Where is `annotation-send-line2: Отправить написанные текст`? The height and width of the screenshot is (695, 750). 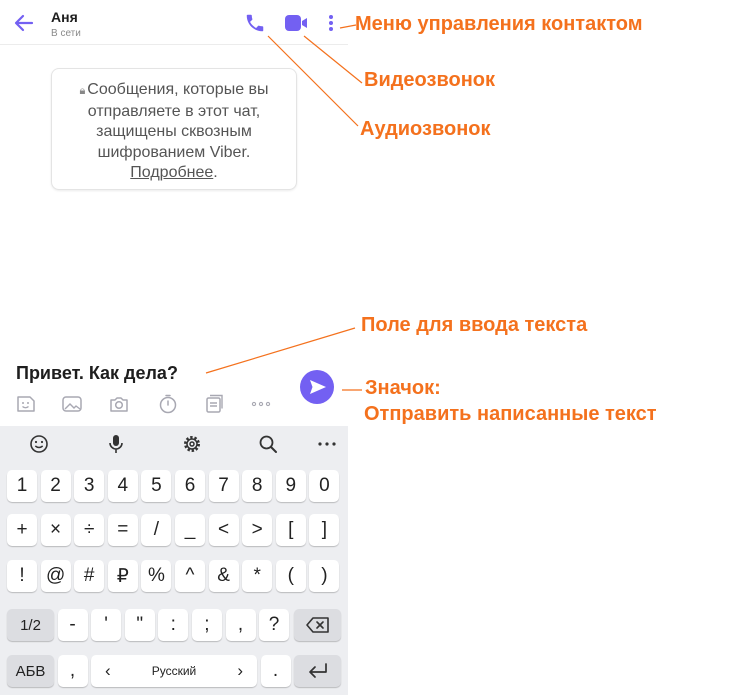 annotation-send-line2: Отправить написанные текст is located at coordinates (510, 414).